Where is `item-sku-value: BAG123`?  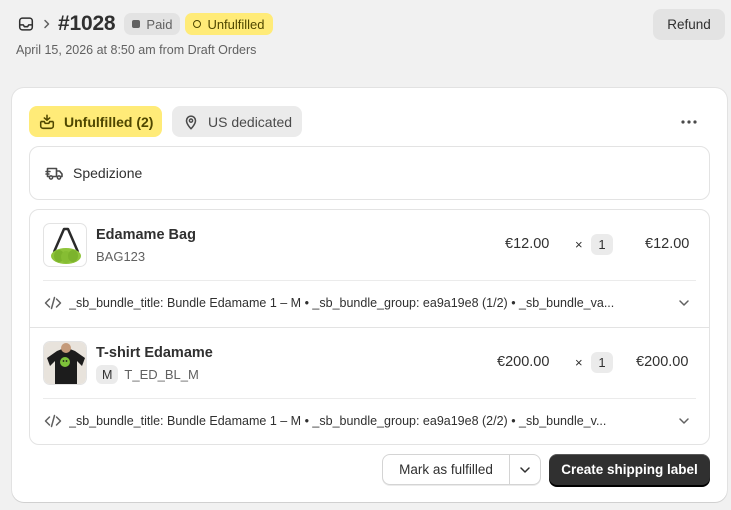 item-sku-value: BAG123 is located at coordinates (121, 256).